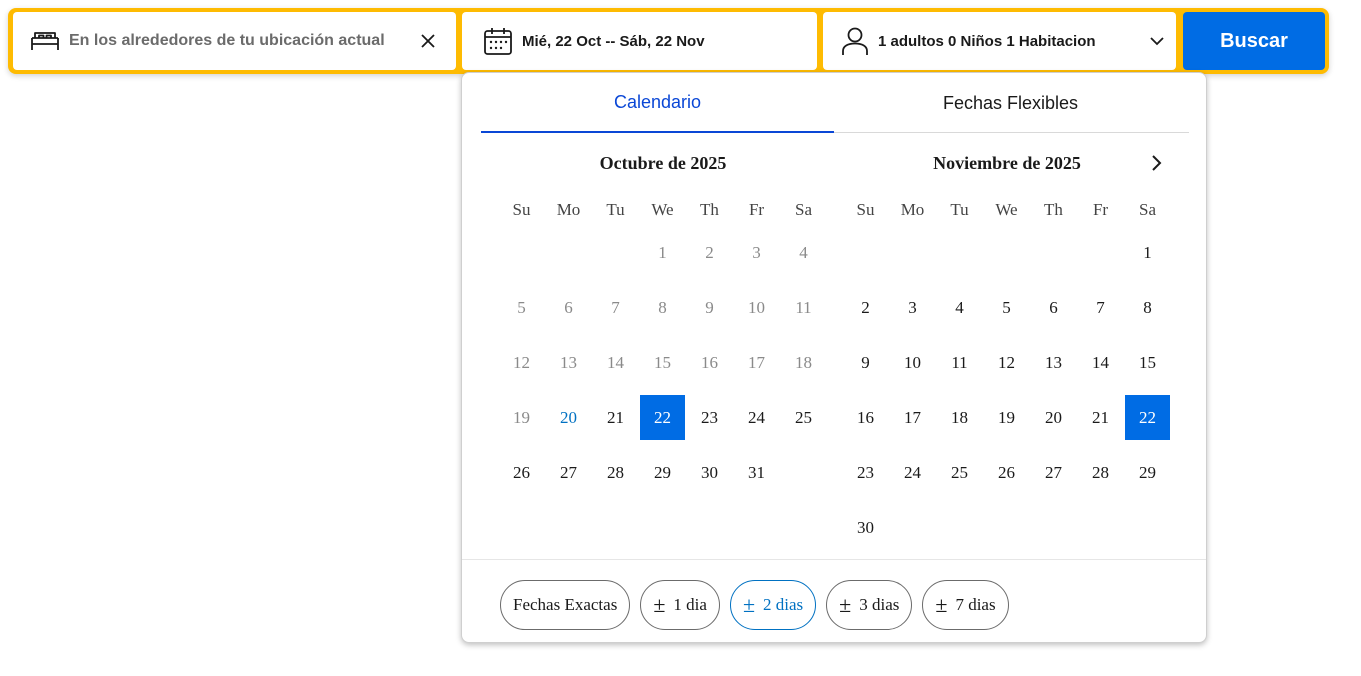 This screenshot has height=676, width=1361. What do you see at coordinates (690, 604) in the screenshot?
I see `flex-option-label: 1 dia` at bounding box center [690, 604].